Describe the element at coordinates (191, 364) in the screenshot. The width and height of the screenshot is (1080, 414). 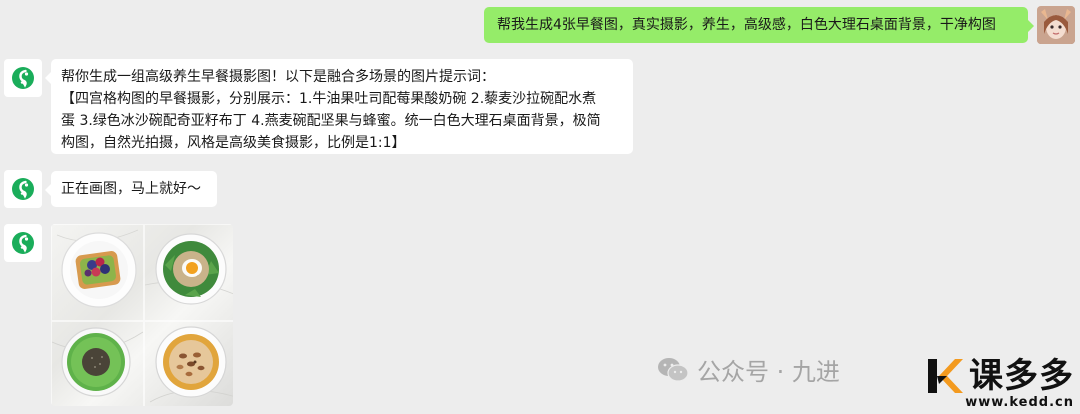
I see `oatmeal-bowl-icon` at that location.